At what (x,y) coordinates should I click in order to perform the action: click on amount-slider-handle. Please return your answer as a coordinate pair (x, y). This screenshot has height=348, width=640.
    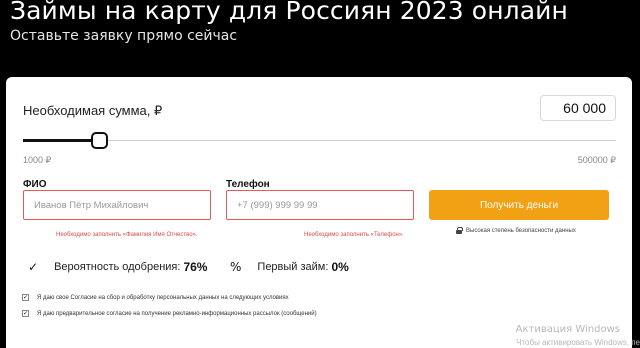
    Looking at the image, I should click on (99, 140).